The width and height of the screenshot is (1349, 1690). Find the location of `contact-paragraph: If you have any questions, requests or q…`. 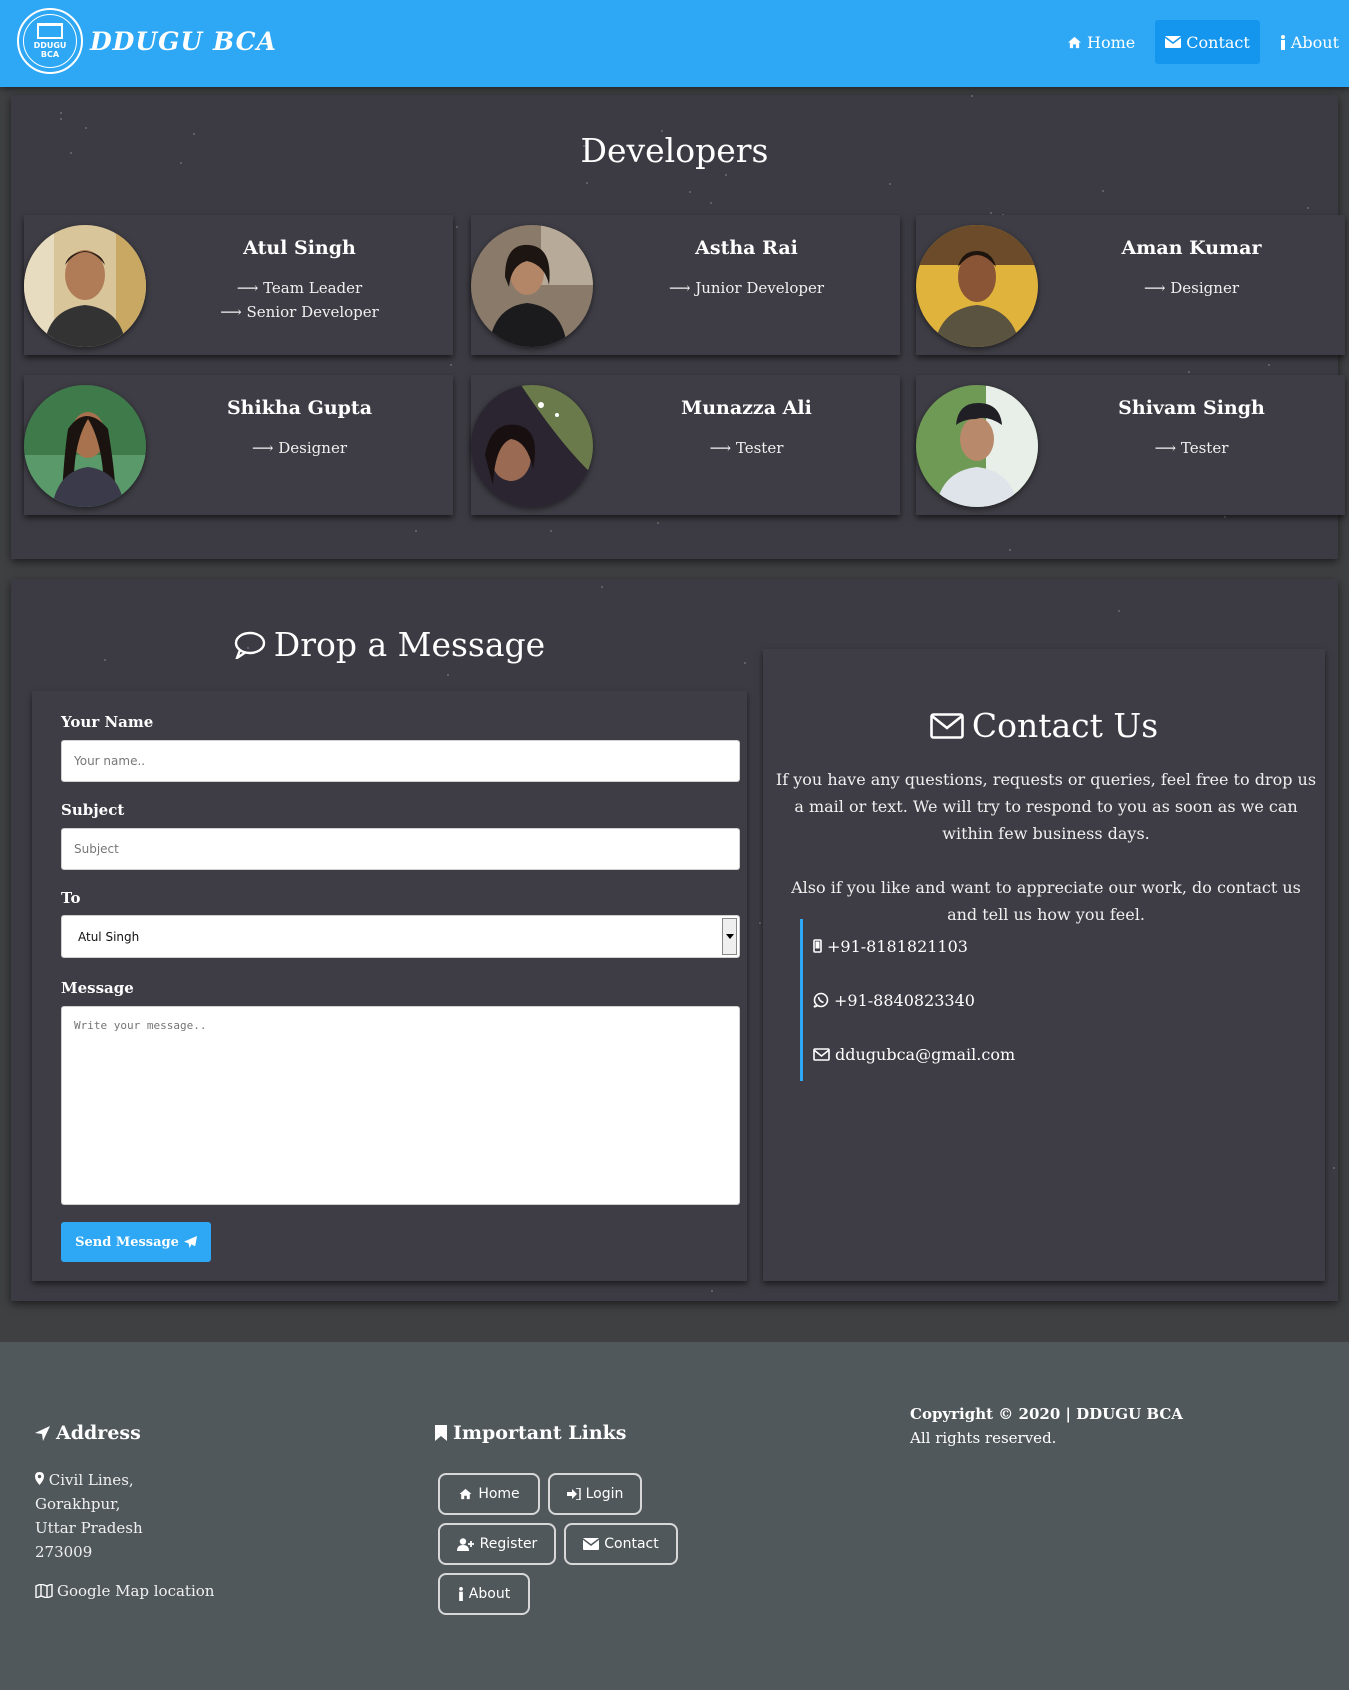

contact-paragraph: If you have any questions, requests or q… is located at coordinates (1046, 806).